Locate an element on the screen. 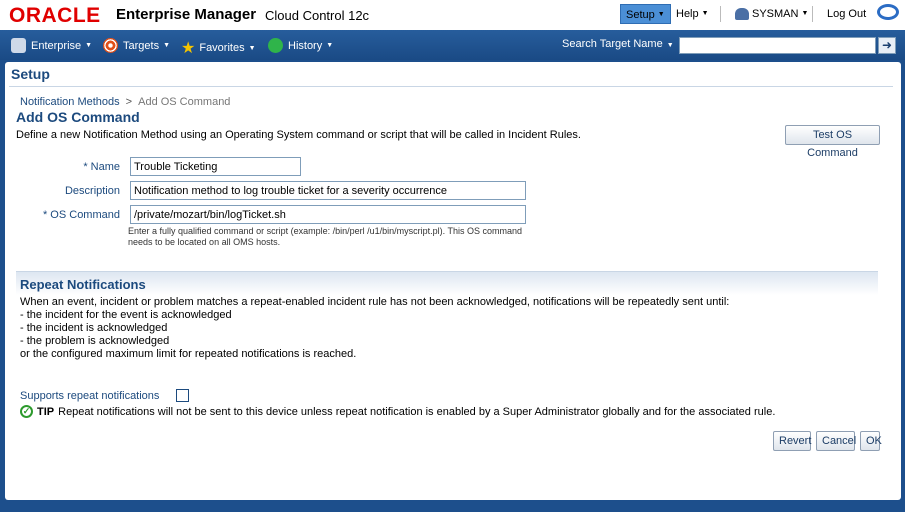 Image resolution: width=905 pixels, height=512 pixels. os-command-label: * OS Command is located at coordinates (66, 215).